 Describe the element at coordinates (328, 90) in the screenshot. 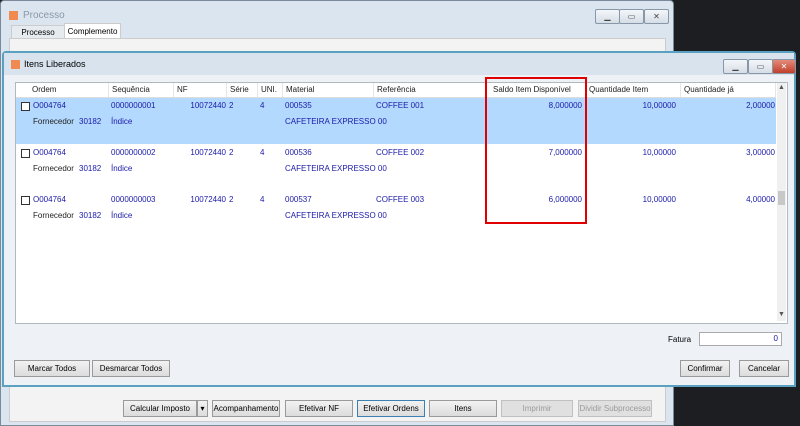

I see `col-material: Material` at that location.